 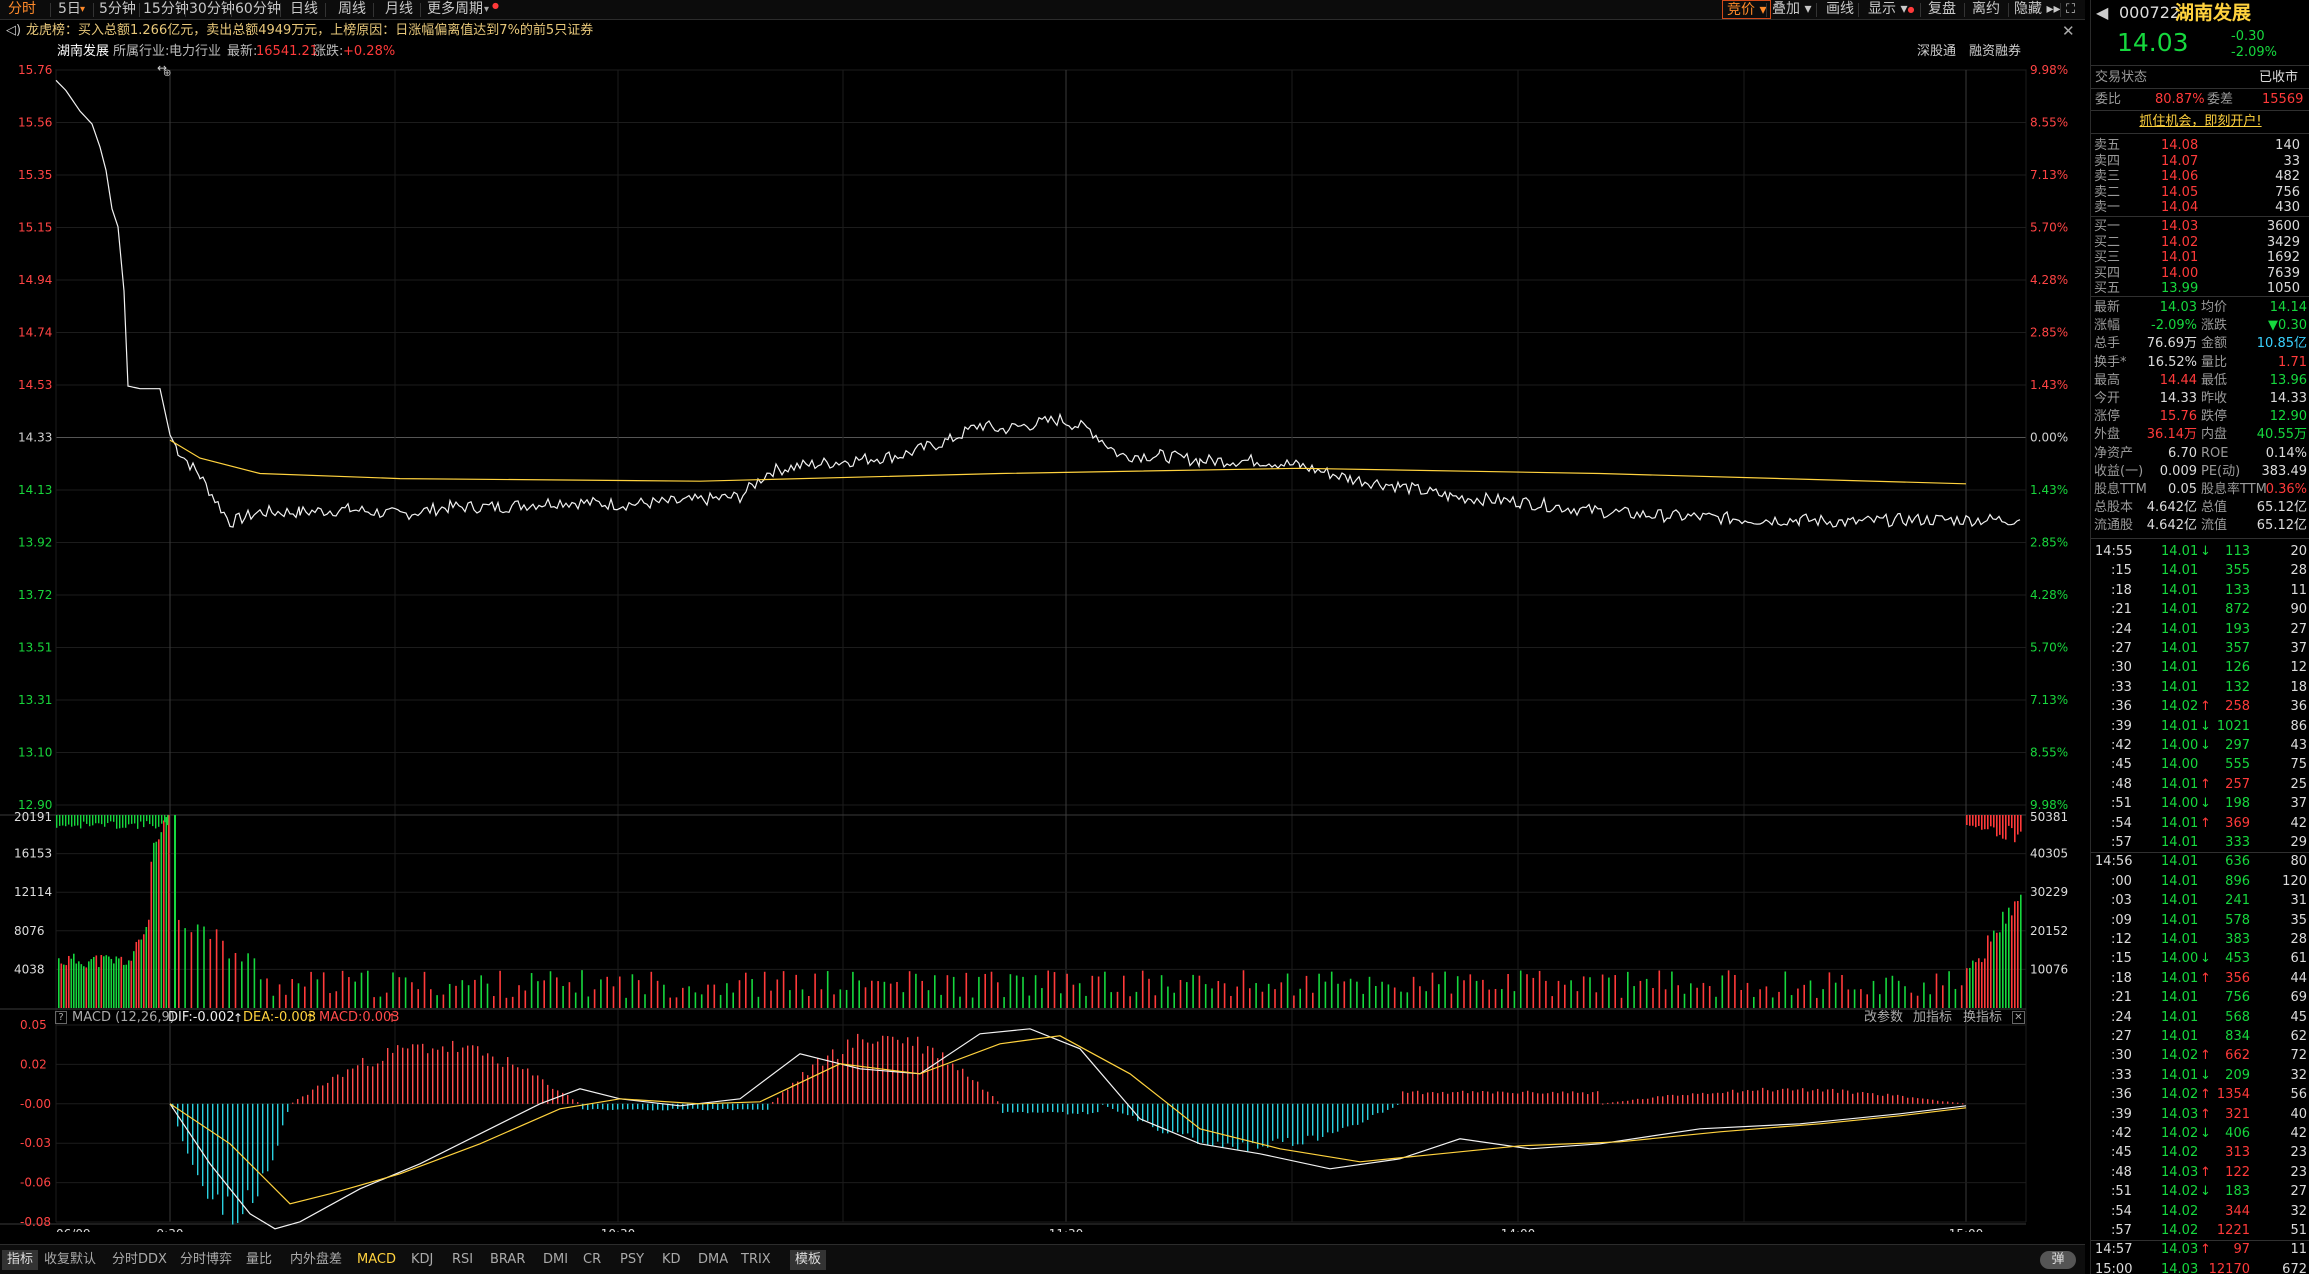 What do you see at coordinates (1982, 1018) in the screenshot?
I see `switch-indicator-button: 换指标` at bounding box center [1982, 1018].